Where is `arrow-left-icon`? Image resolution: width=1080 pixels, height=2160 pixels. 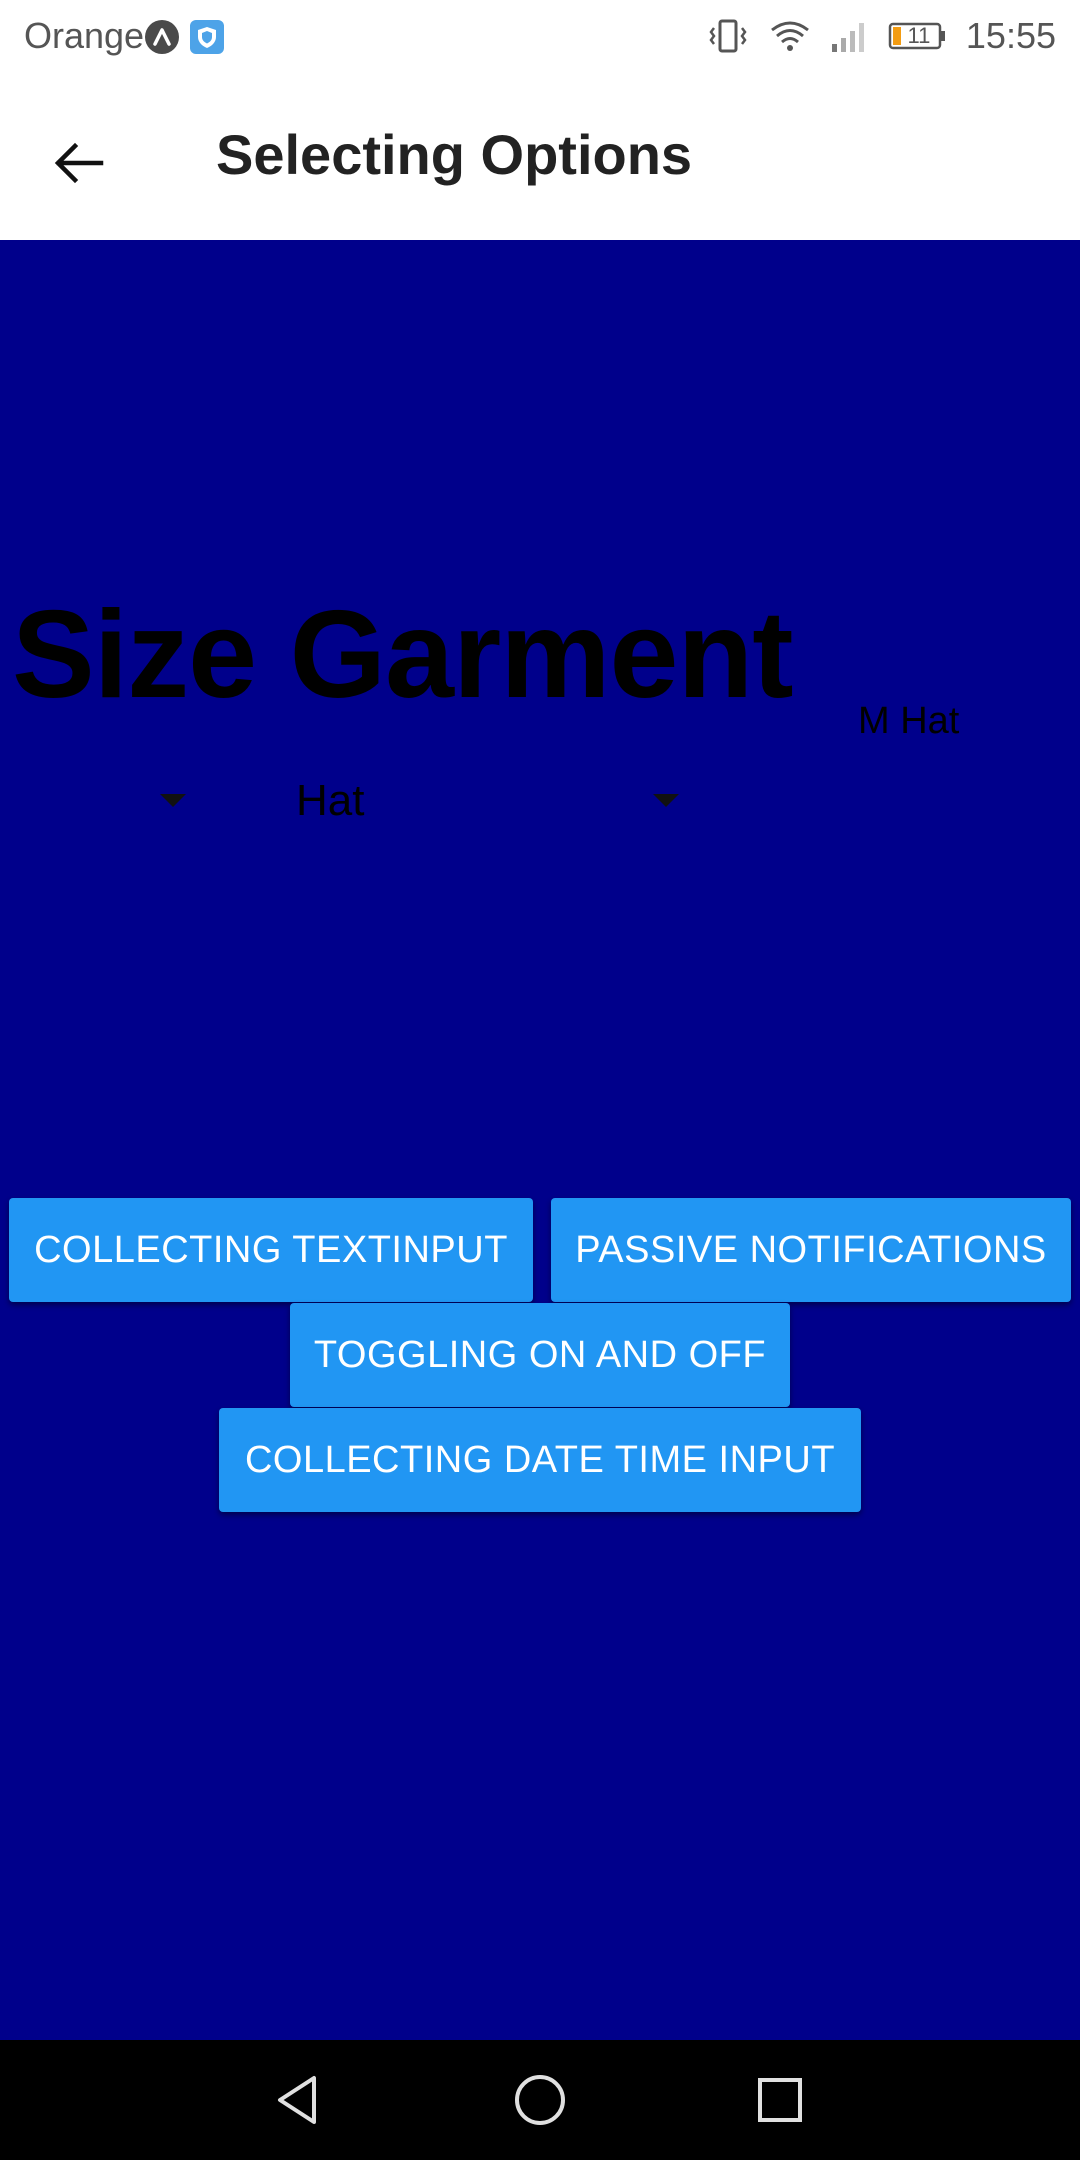
arrow-left-icon is located at coordinates (79, 163).